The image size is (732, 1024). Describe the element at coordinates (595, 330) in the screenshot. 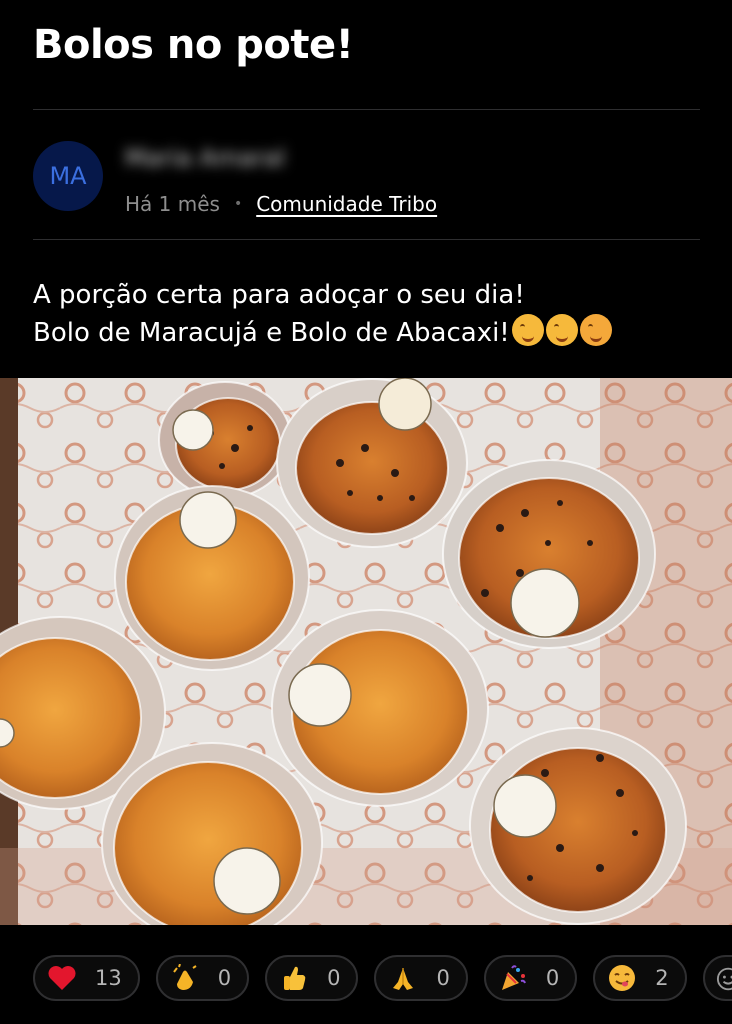

I see `smiling-face-with-hearts-icon` at that location.